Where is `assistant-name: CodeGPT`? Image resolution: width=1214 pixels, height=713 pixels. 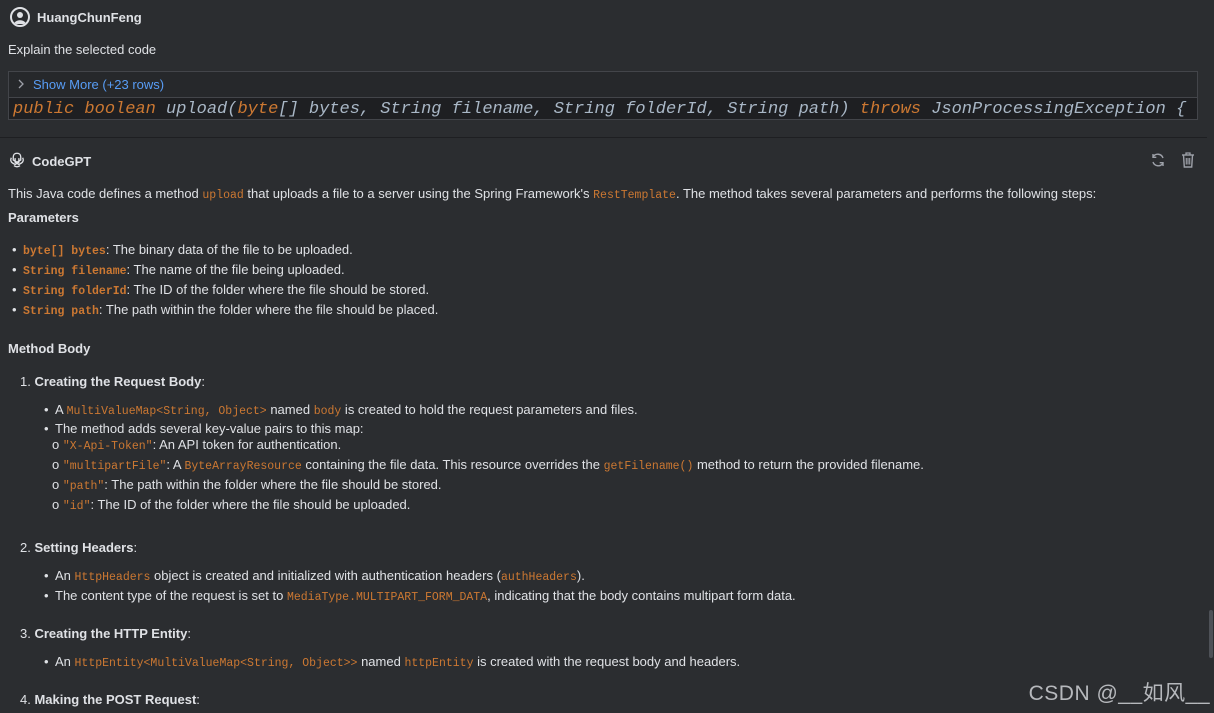
assistant-name: CodeGPT is located at coordinates (62, 161).